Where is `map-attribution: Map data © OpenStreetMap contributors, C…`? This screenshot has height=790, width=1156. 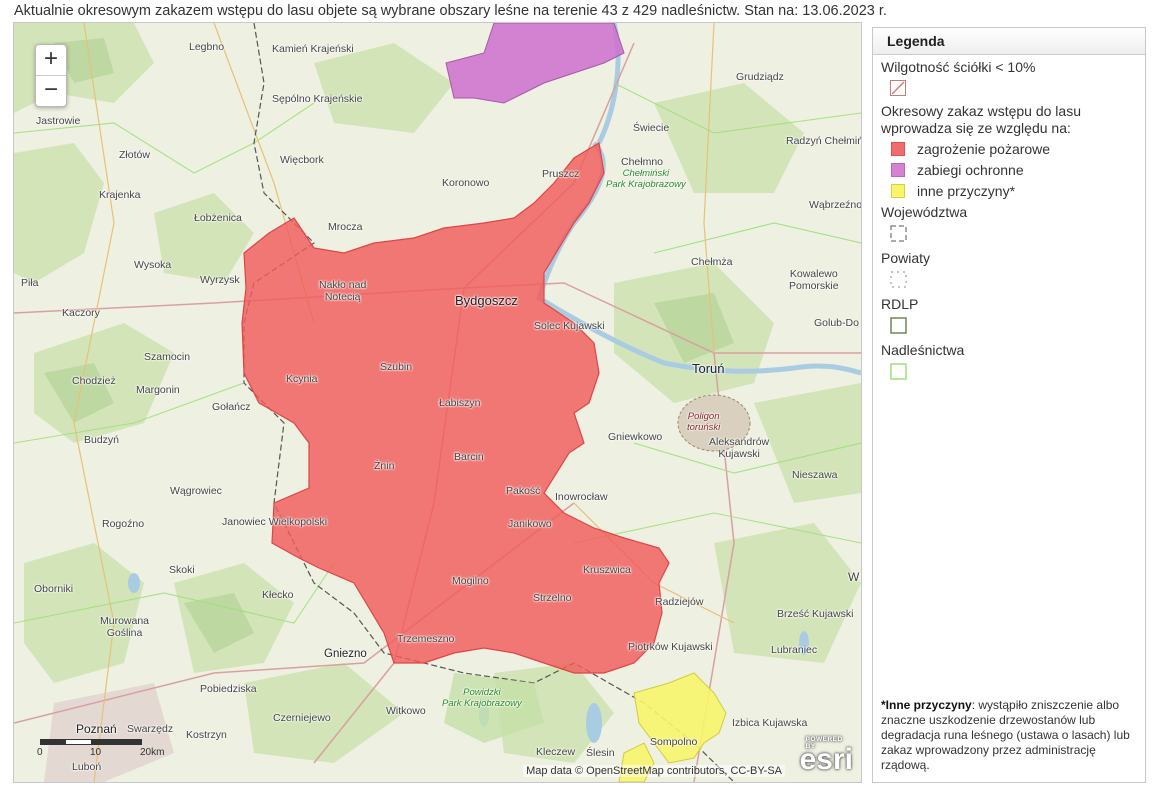 map-attribution: Map data © OpenStreetMap contributors, C… is located at coordinates (654, 771).